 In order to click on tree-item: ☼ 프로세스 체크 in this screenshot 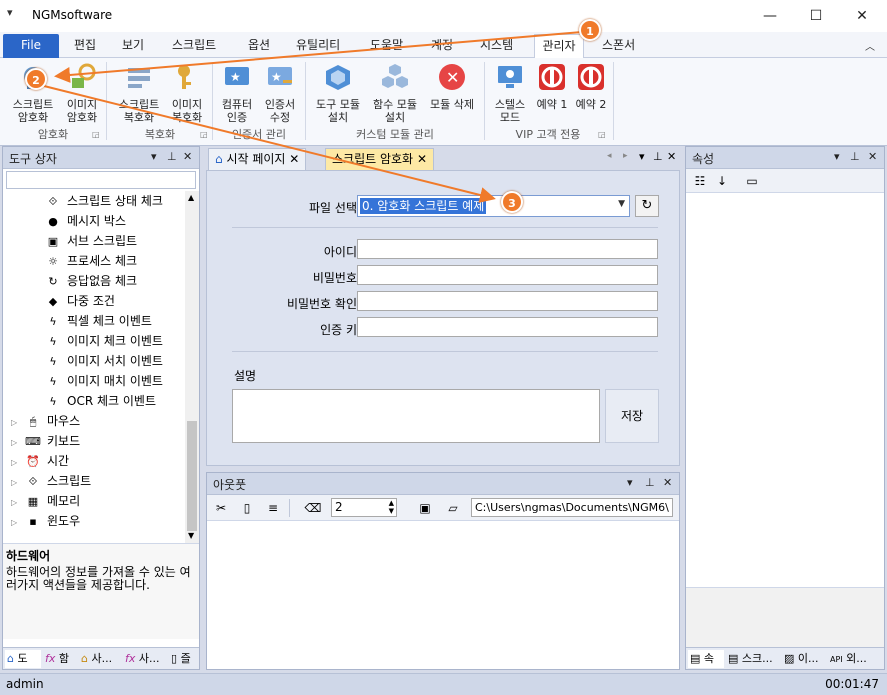, I will do `click(91, 261)`.